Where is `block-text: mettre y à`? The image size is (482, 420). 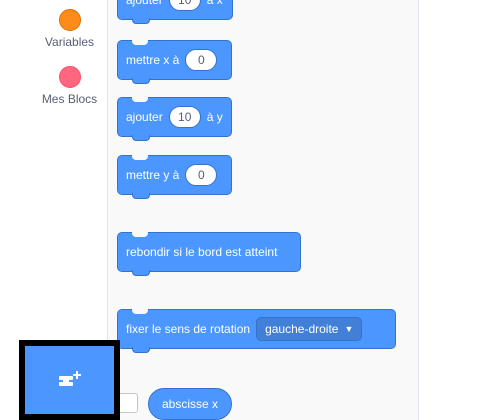 block-text: mettre y à is located at coordinates (153, 175).